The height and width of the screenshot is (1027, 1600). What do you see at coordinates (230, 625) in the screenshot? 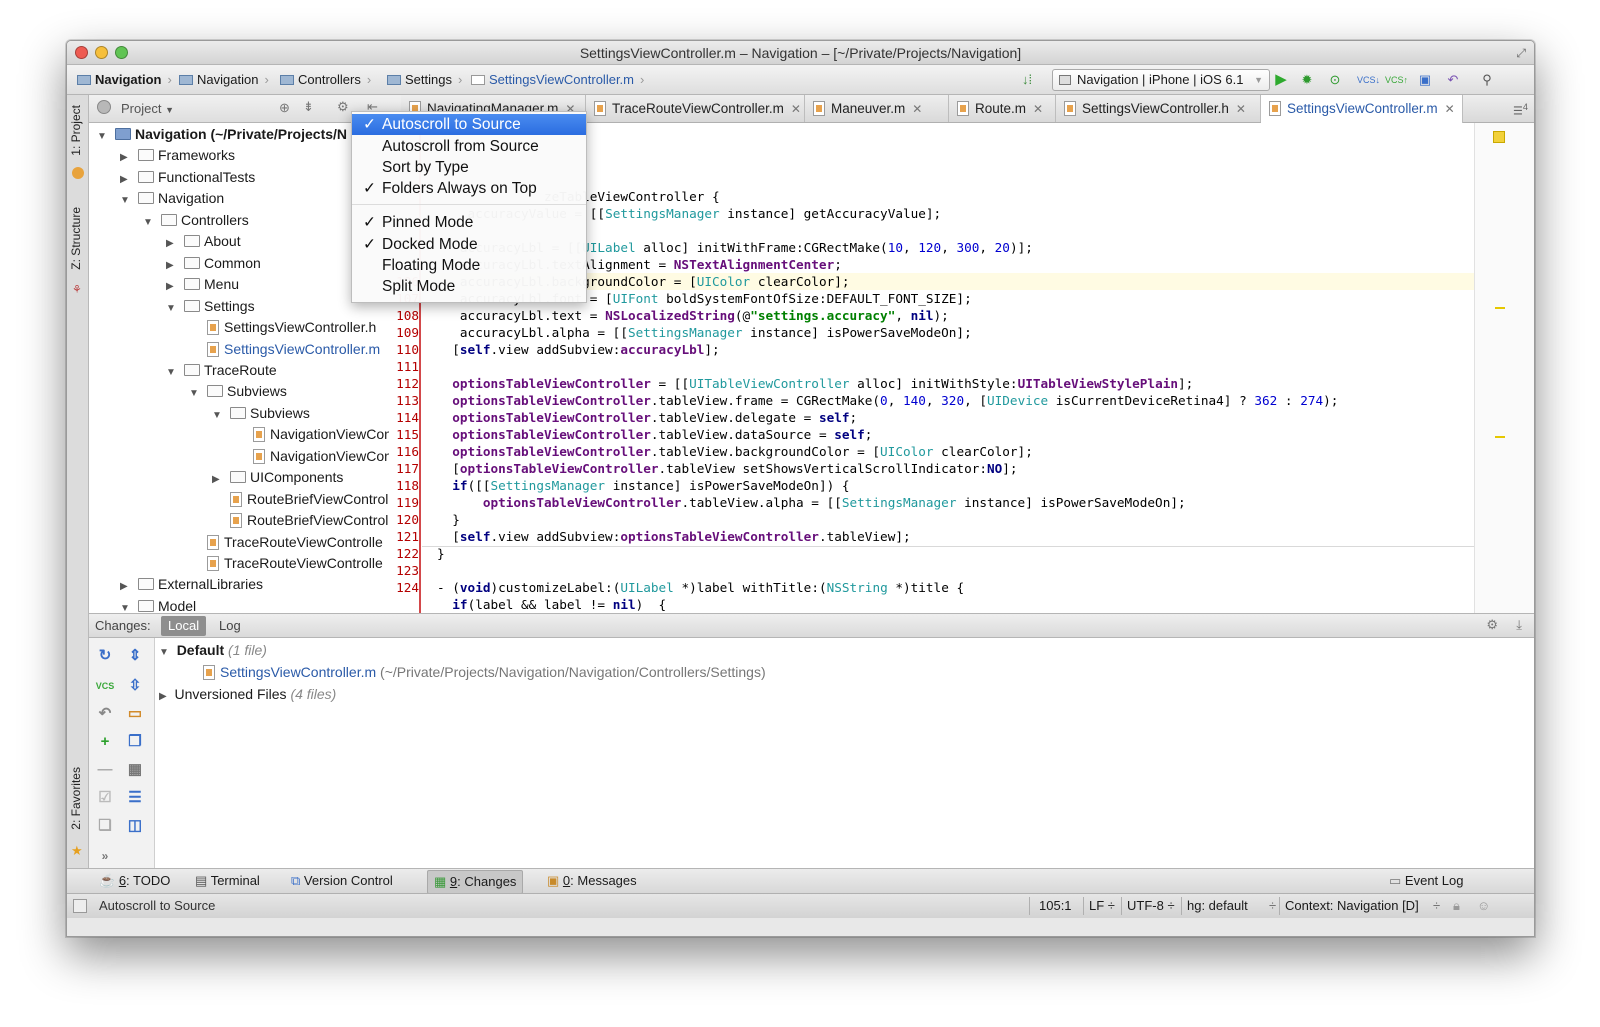
I see `tab-log: Log` at bounding box center [230, 625].